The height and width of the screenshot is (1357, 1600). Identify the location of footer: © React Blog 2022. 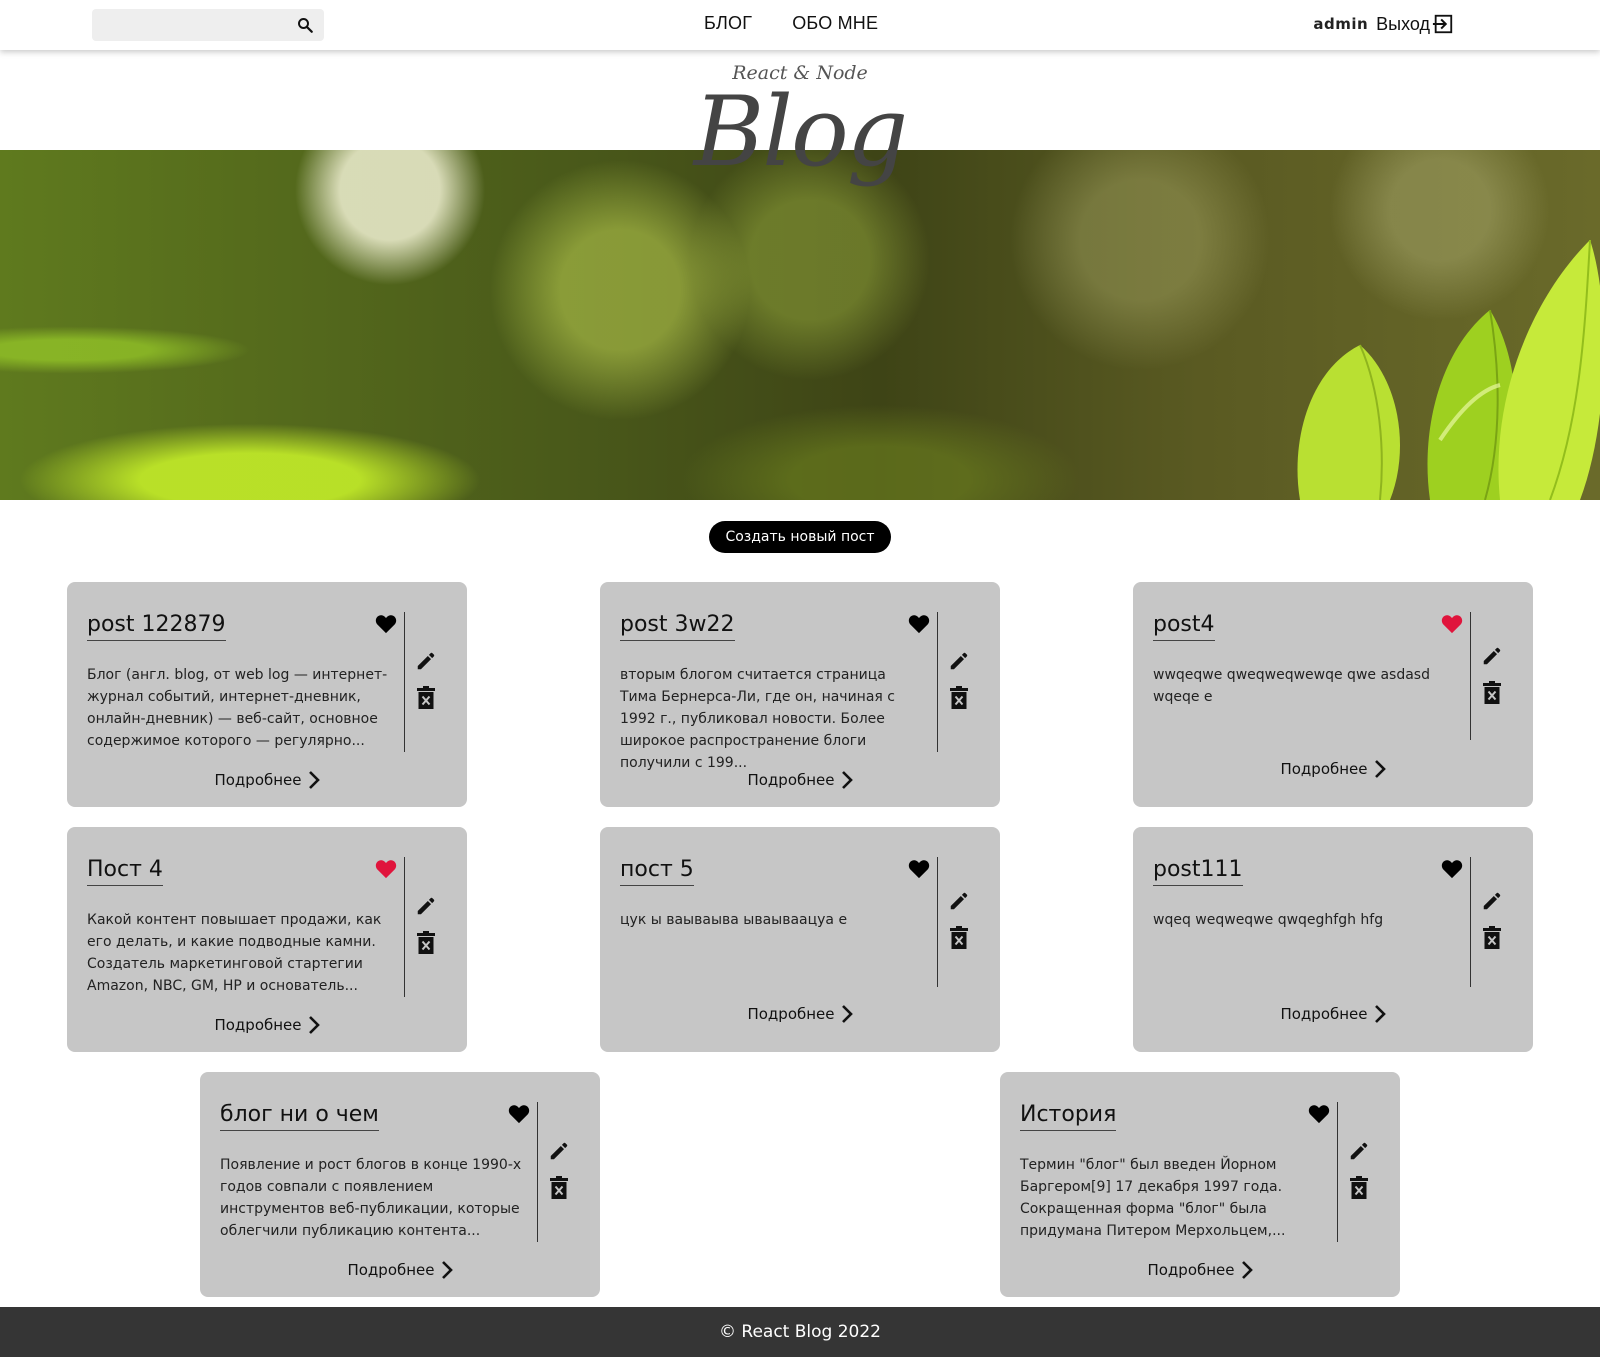
(800, 1332).